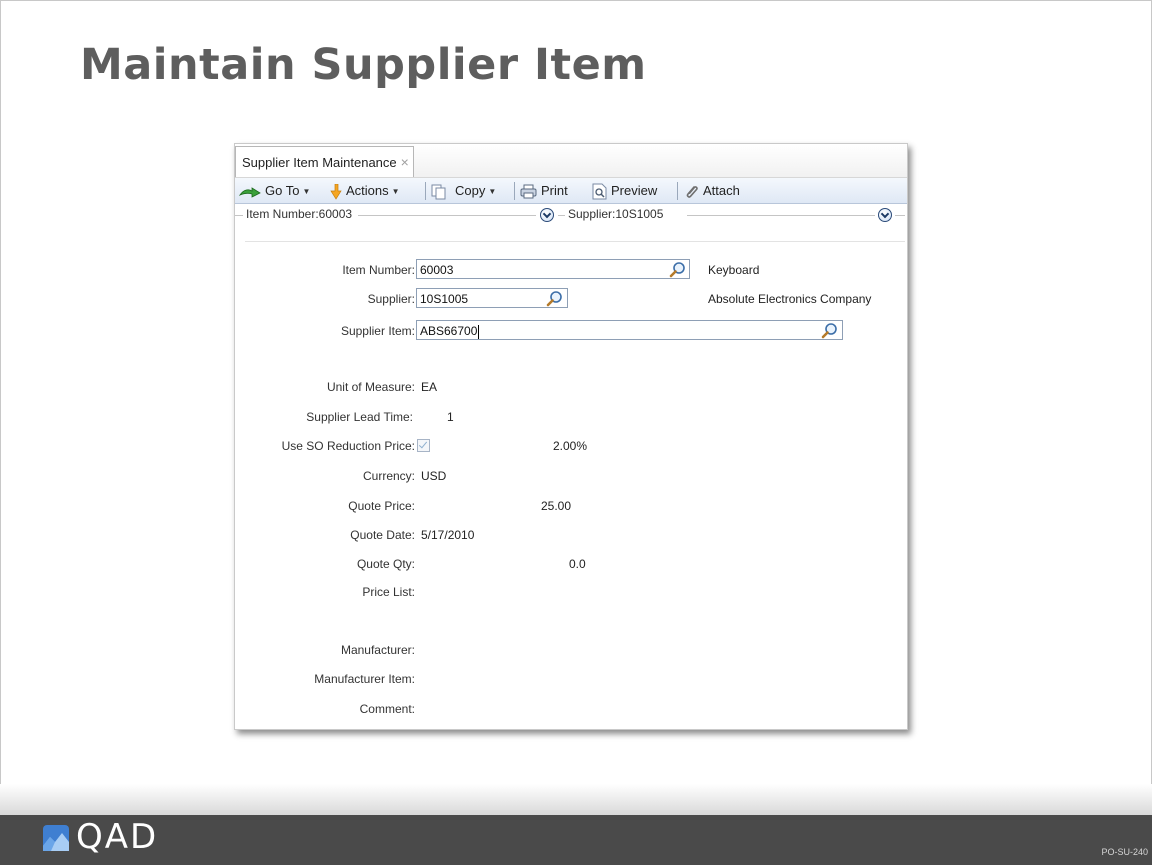 The height and width of the screenshot is (865, 1152). What do you see at coordinates (885, 215) in the screenshot?
I see `expand-supplier-icon` at bounding box center [885, 215].